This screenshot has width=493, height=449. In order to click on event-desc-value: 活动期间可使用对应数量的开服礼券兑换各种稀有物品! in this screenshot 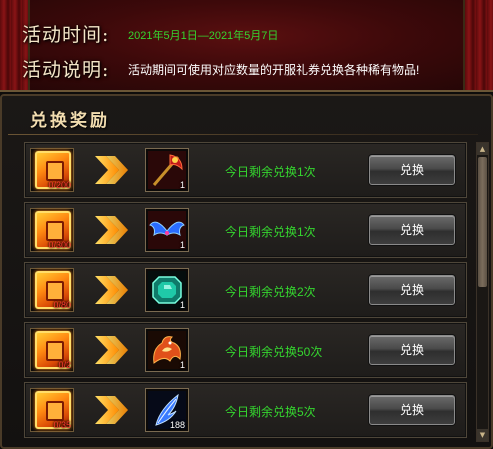, I will do `click(274, 70)`.